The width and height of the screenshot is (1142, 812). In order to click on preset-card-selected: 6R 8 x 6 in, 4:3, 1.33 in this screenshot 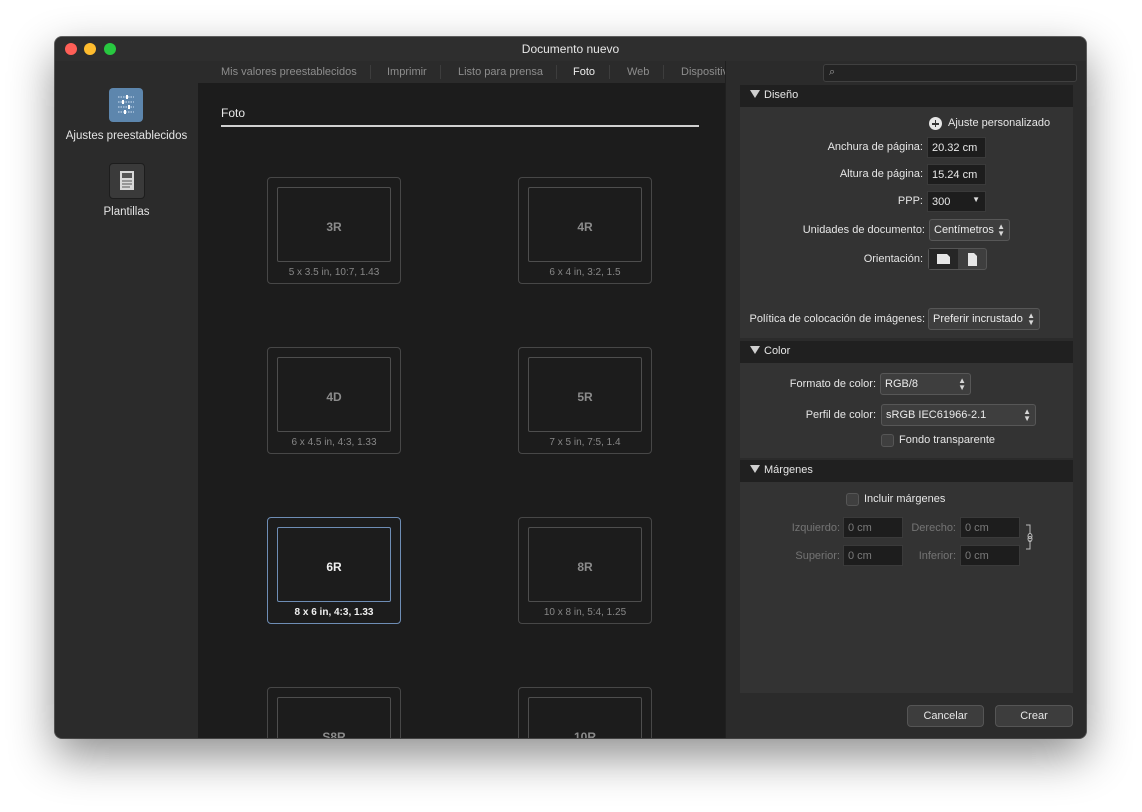, I will do `click(334, 570)`.